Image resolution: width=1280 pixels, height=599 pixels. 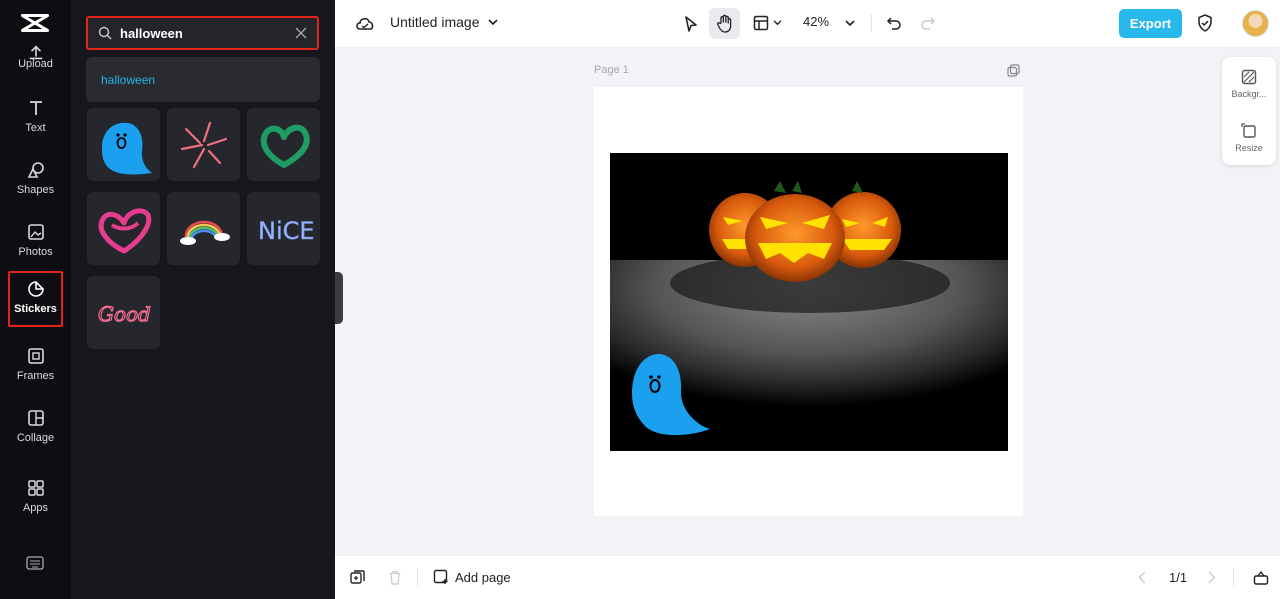 What do you see at coordinates (105, 33) in the screenshot?
I see `search-icon` at bounding box center [105, 33].